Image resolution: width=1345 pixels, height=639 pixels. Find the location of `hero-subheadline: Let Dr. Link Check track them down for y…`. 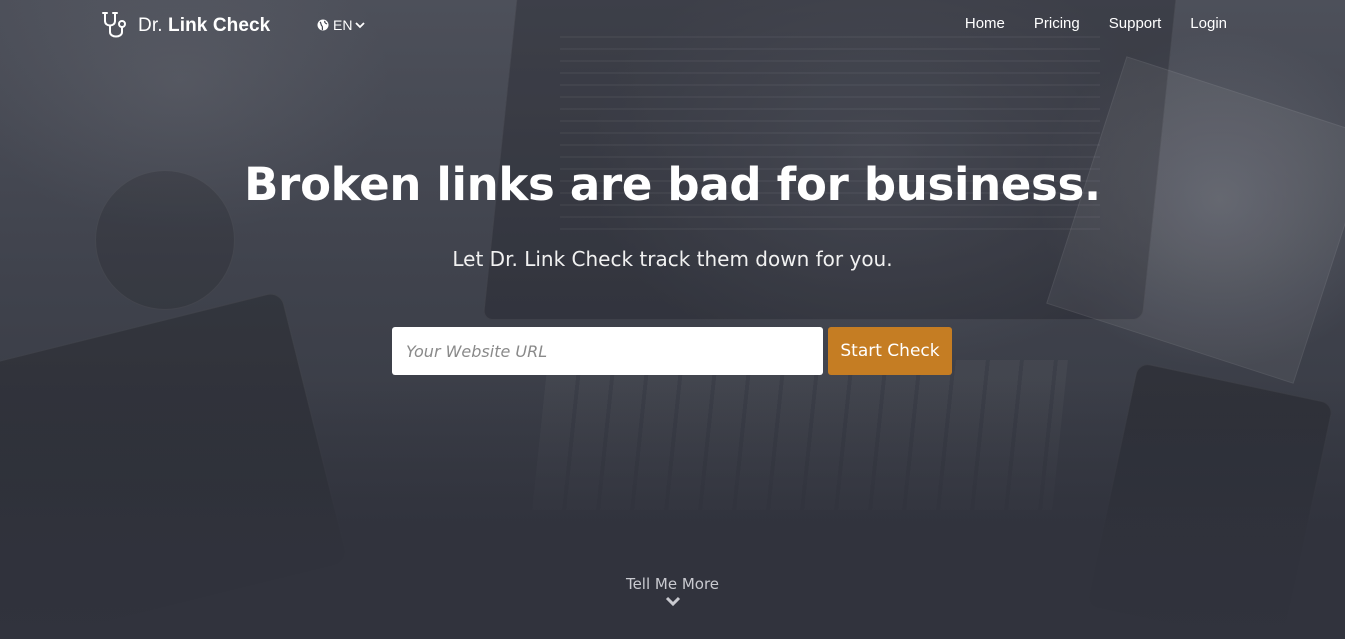

hero-subheadline: Let Dr. Link Check track them down for y… is located at coordinates (672, 259).